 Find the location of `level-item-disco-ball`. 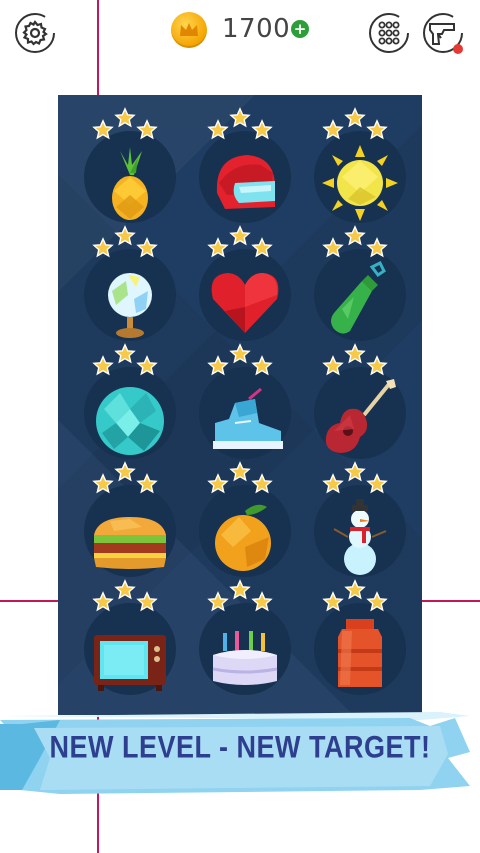

level-item-disco-ball is located at coordinates (125, 406).